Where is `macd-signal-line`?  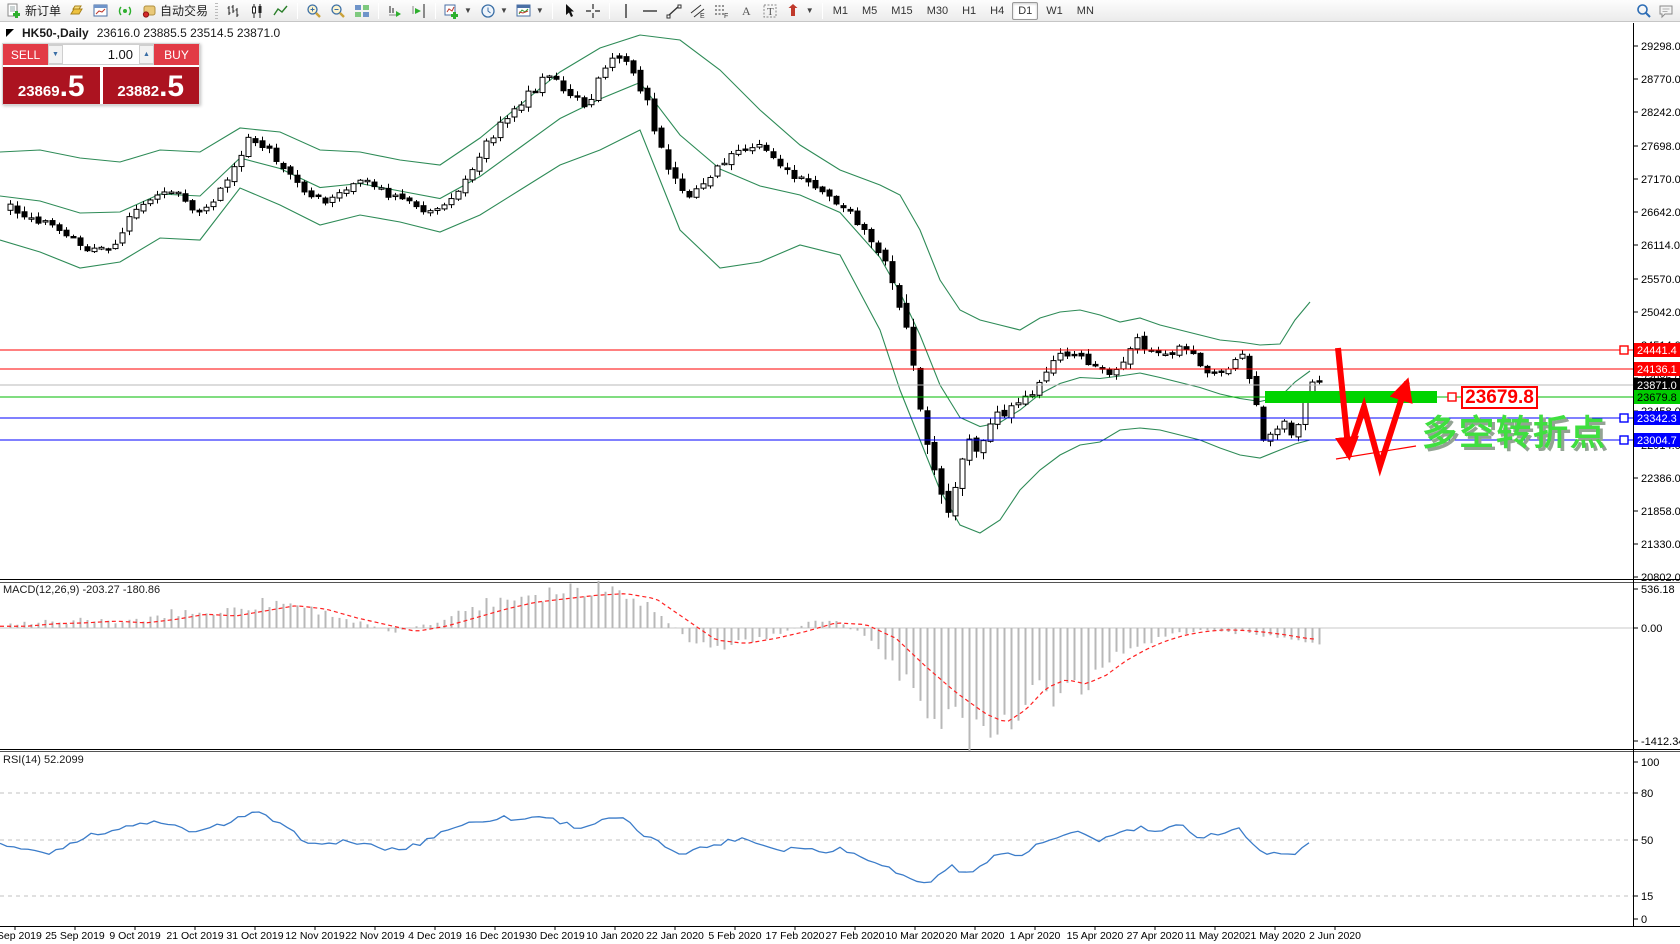 macd-signal-line is located at coordinates (658, 657).